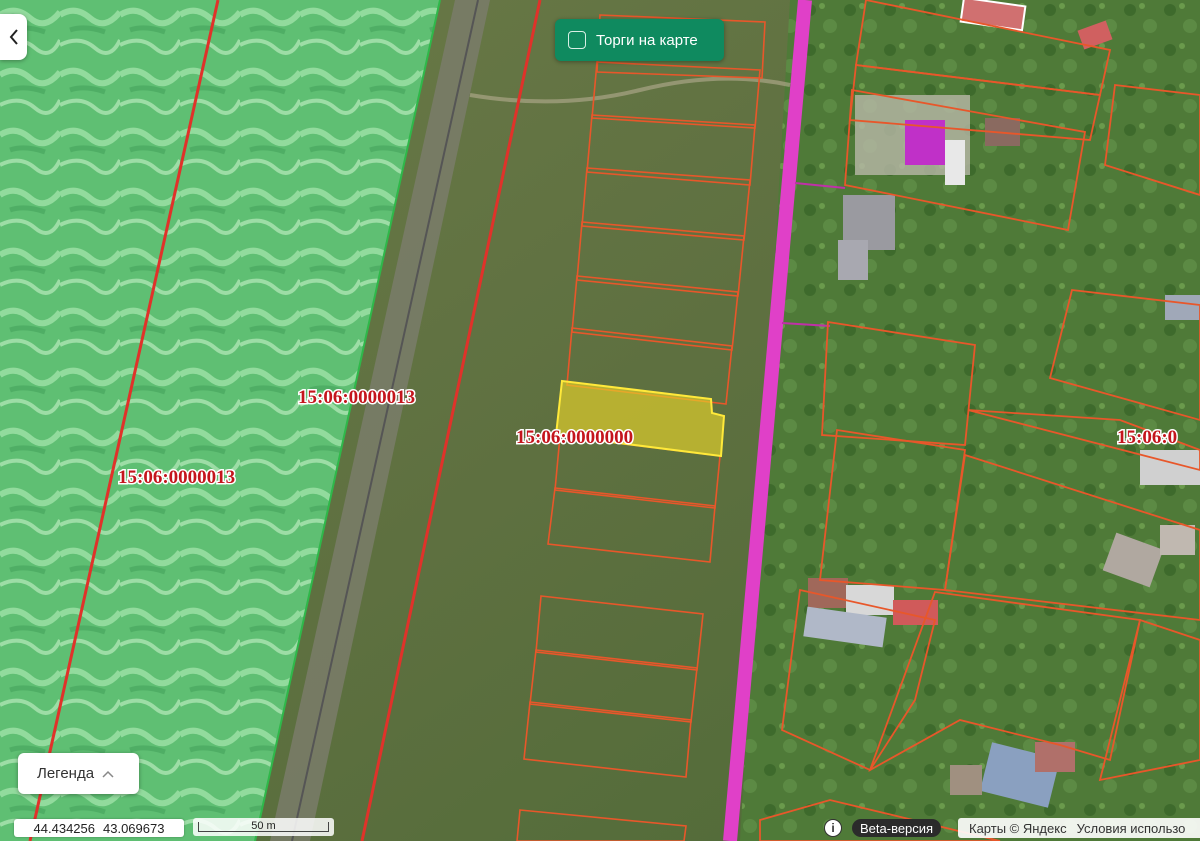 The image size is (1200, 841). What do you see at coordinates (577, 40) in the screenshot?
I see `checkbox-icon` at bounding box center [577, 40].